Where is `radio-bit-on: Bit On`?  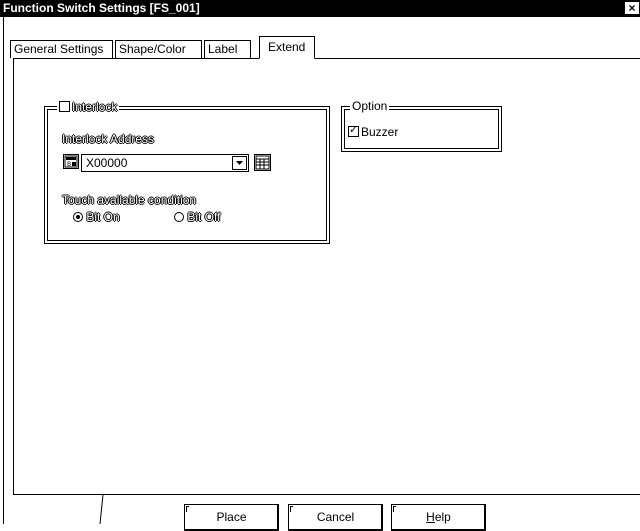 radio-bit-on: Bit On is located at coordinates (96, 217).